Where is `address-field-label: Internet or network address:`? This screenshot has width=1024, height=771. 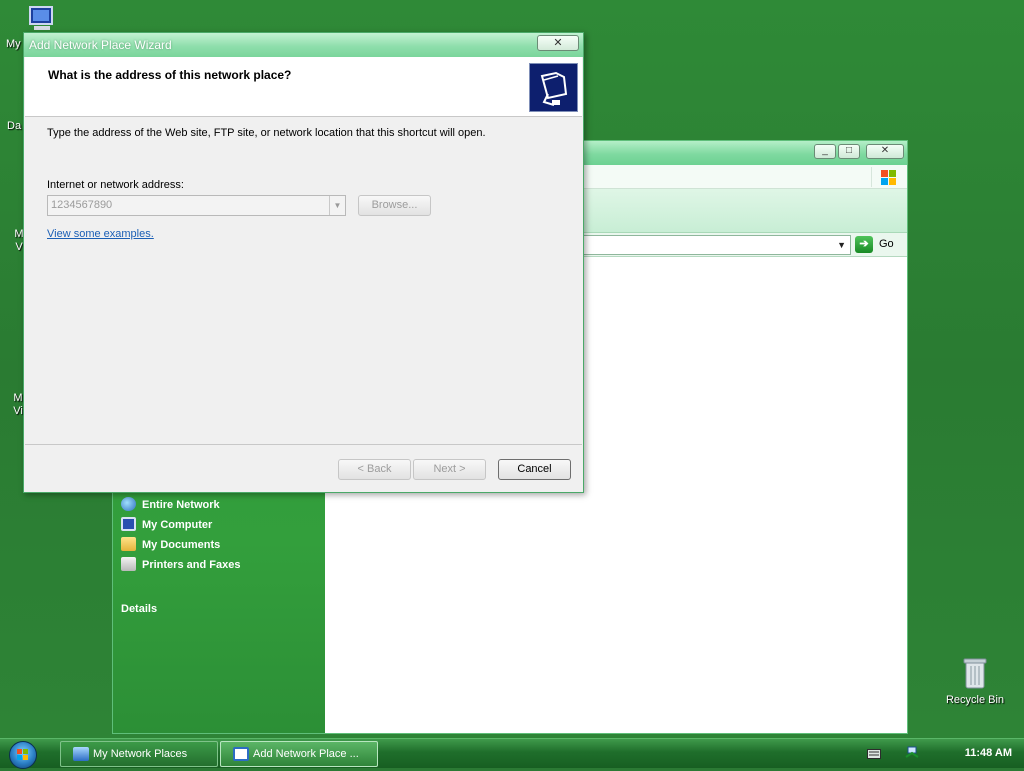 address-field-label: Internet or network address: is located at coordinates (115, 185).